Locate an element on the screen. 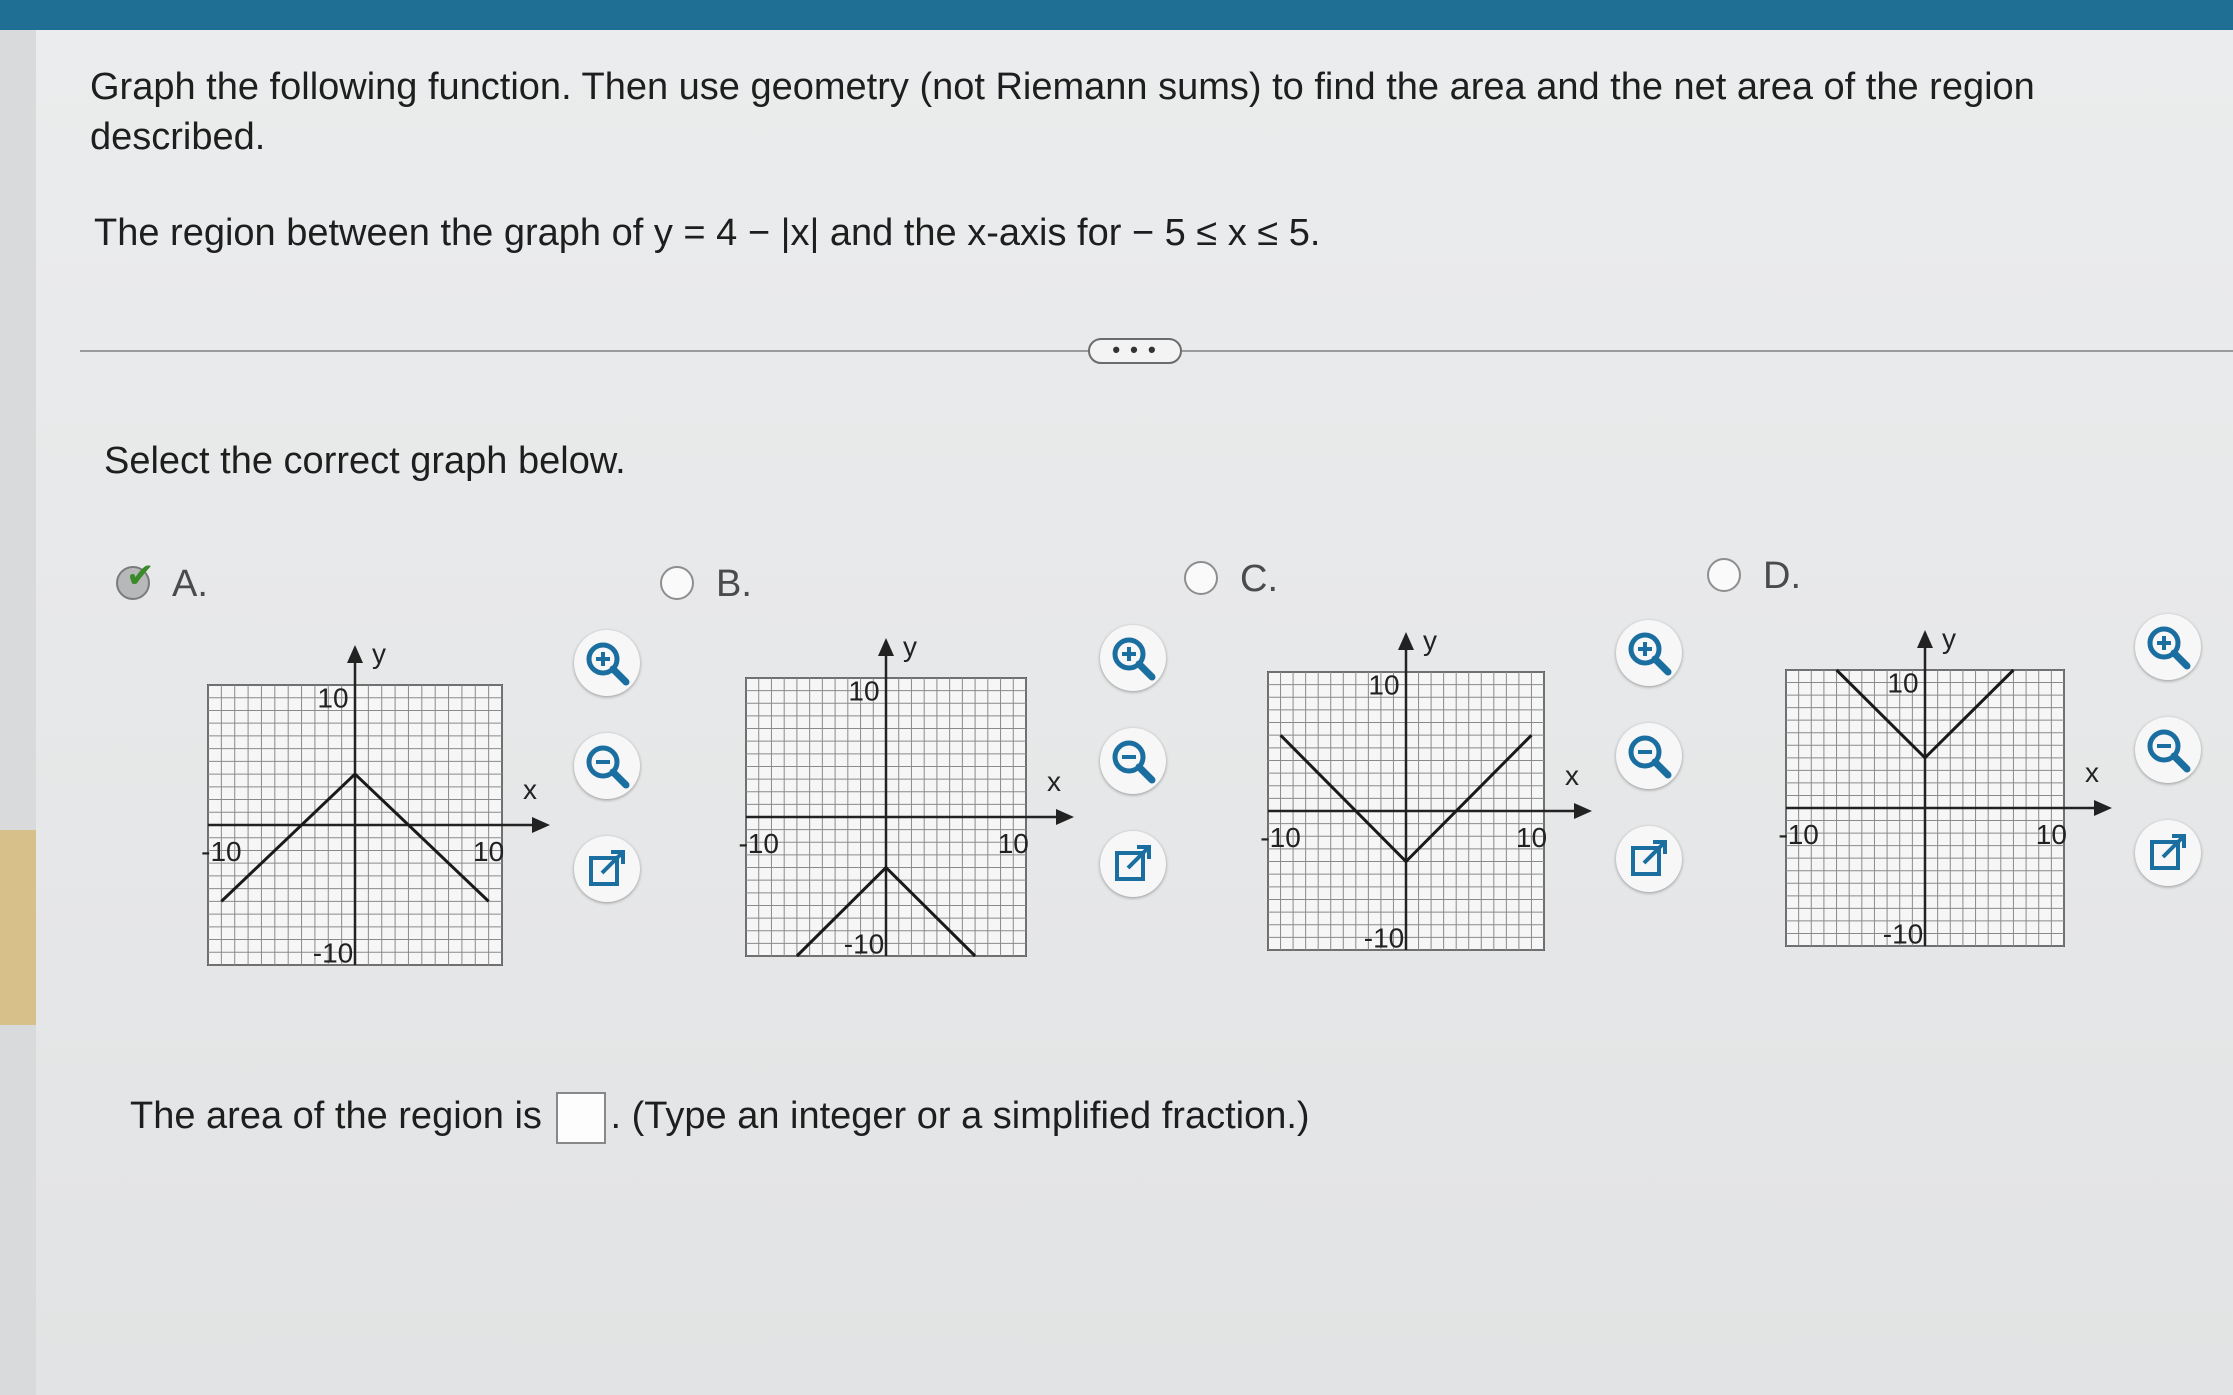 Image resolution: width=2233 pixels, height=1395 pixels. option-c-label: C. is located at coordinates (1259, 579).